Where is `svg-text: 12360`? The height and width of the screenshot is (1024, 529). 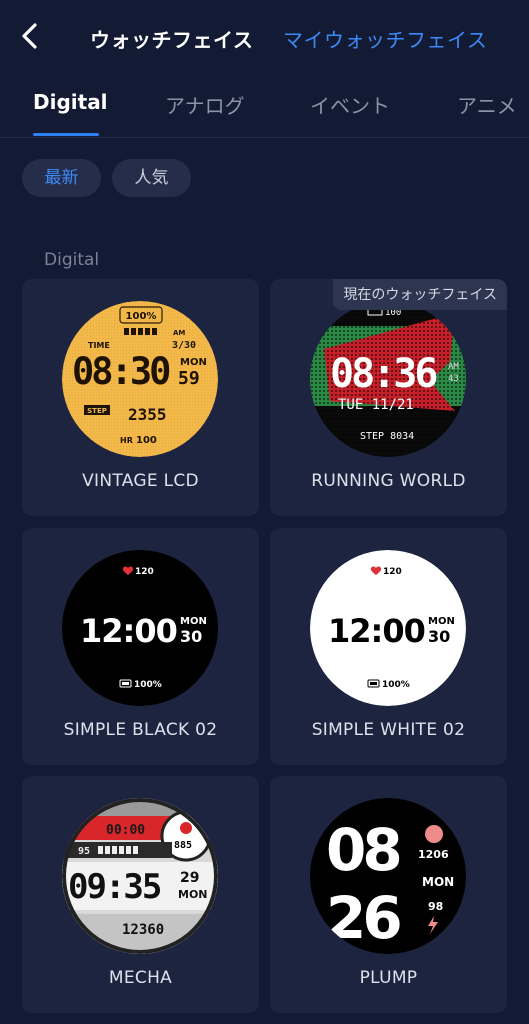 svg-text: 12360 is located at coordinates (143, 930).